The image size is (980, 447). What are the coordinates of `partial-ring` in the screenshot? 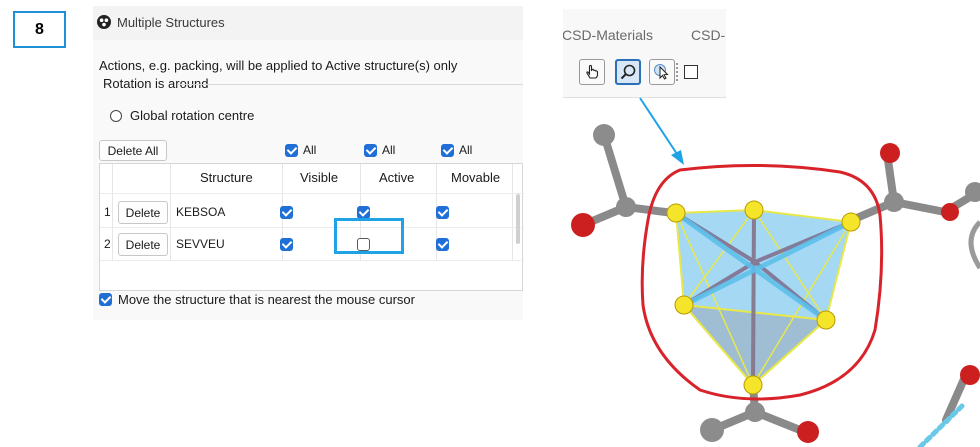 It's located at (974, 245).